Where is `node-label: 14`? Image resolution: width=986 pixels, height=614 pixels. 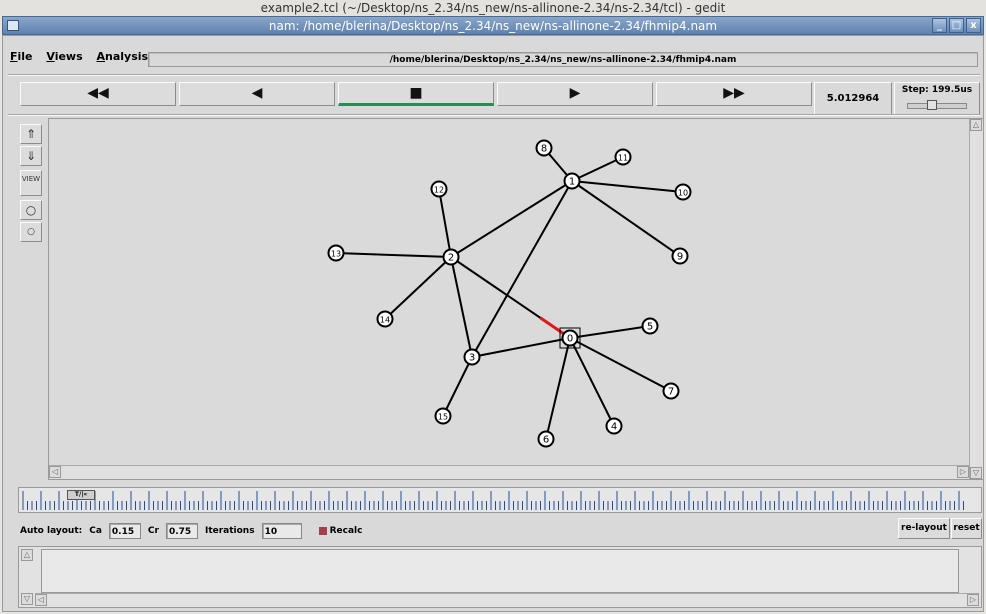 node-label: 14 is located at coordinates (385, 320).